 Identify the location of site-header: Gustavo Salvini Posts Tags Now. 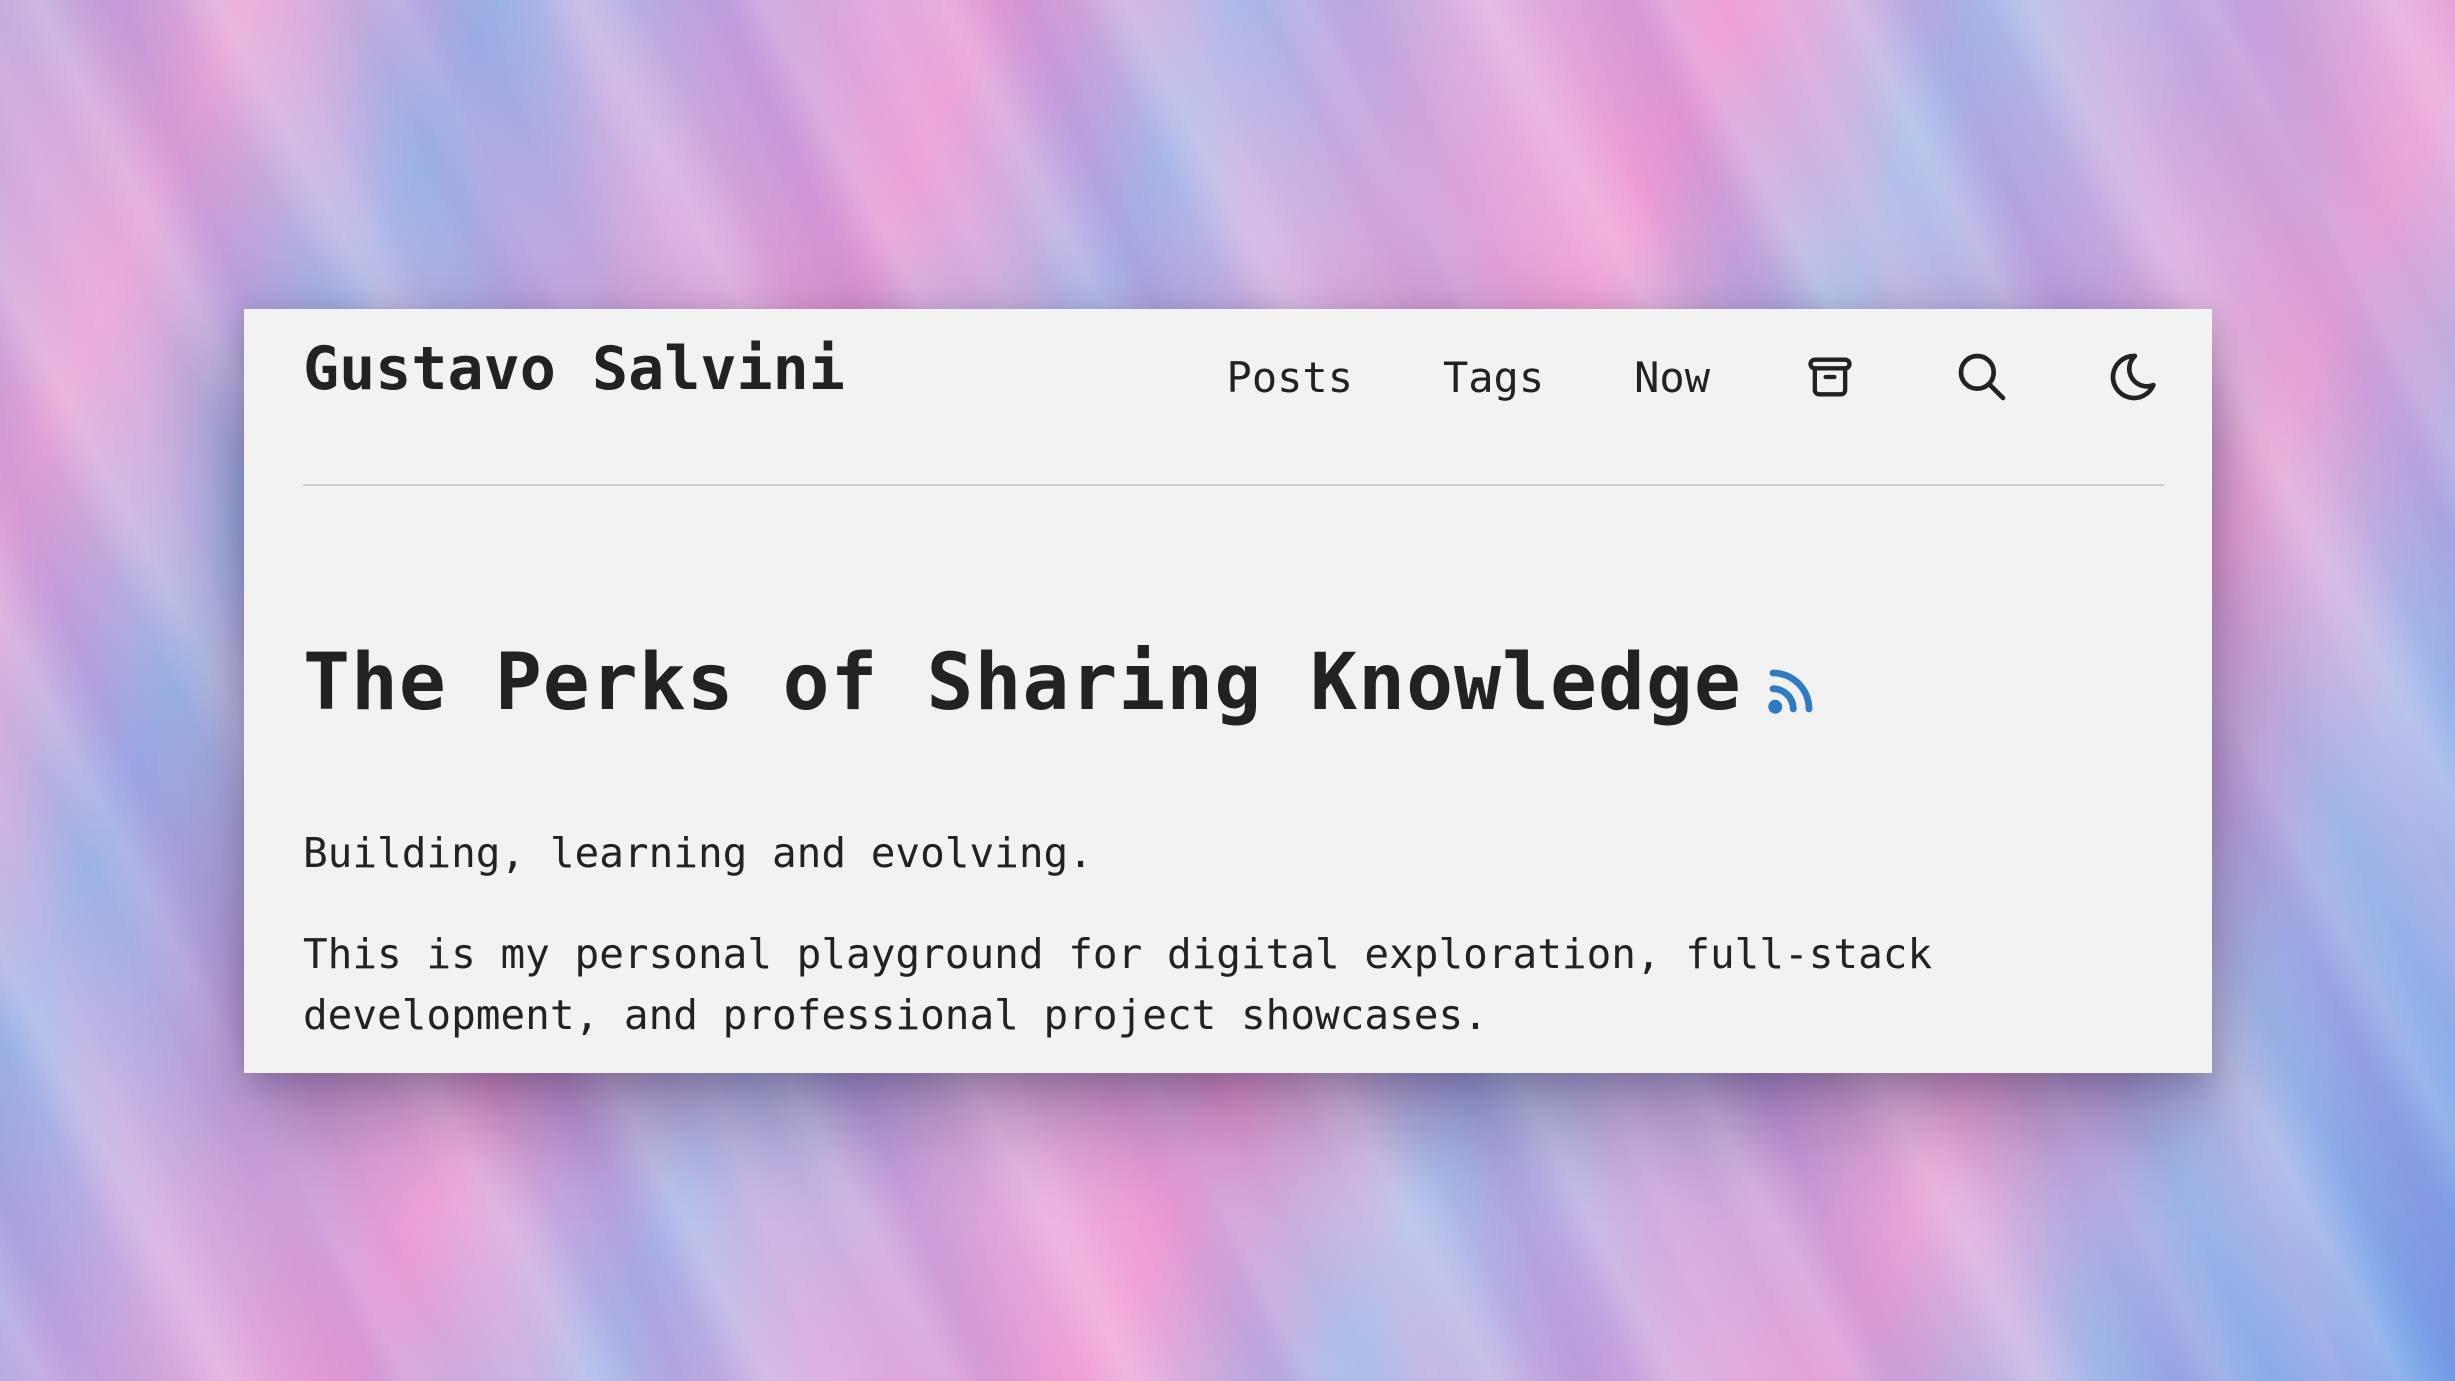
(1233, 397).